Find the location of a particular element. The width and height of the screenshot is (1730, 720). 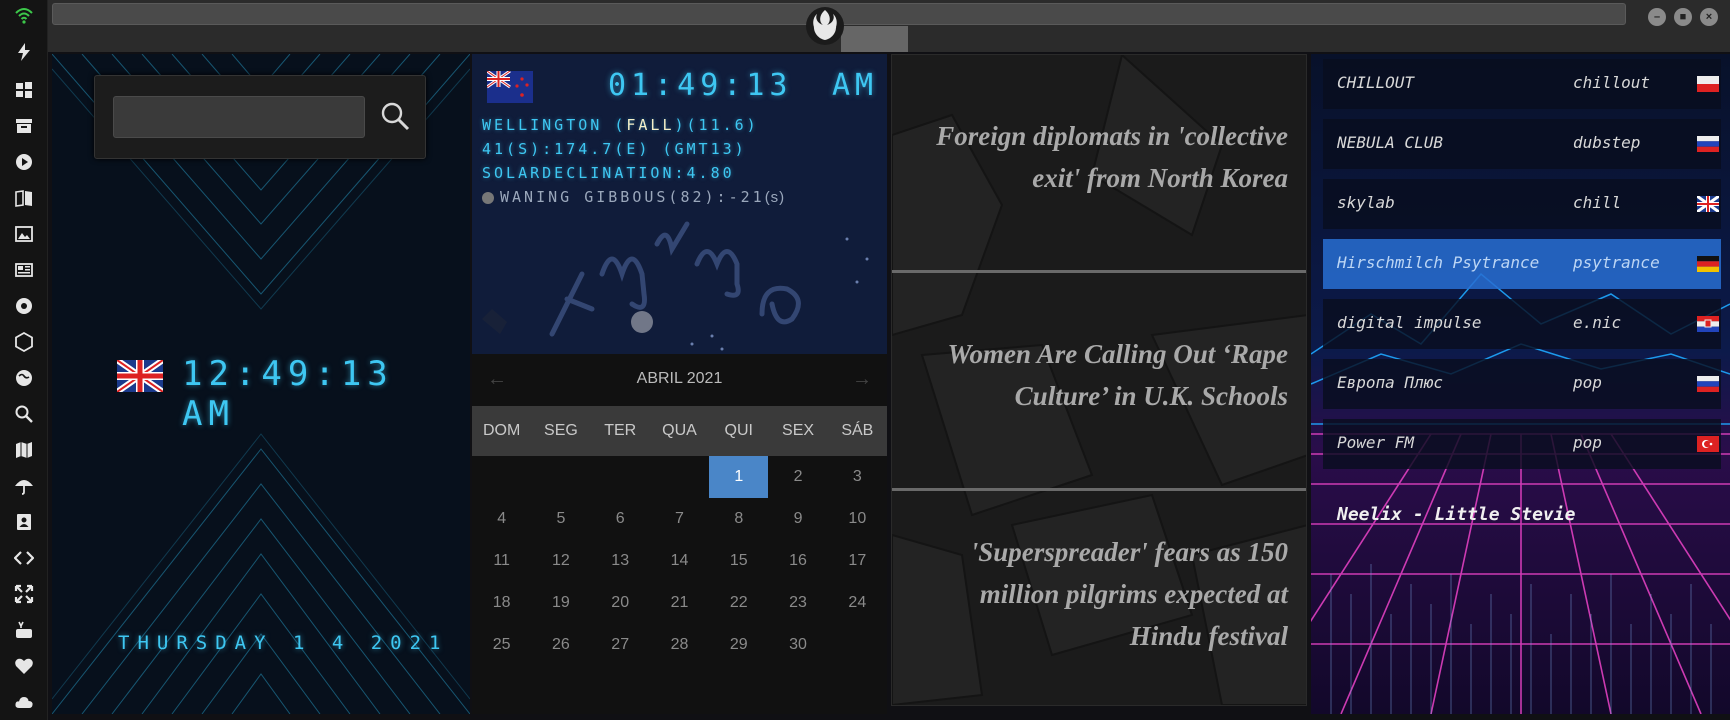

turkey-flag-icon is located at coordinates (1708, 444).